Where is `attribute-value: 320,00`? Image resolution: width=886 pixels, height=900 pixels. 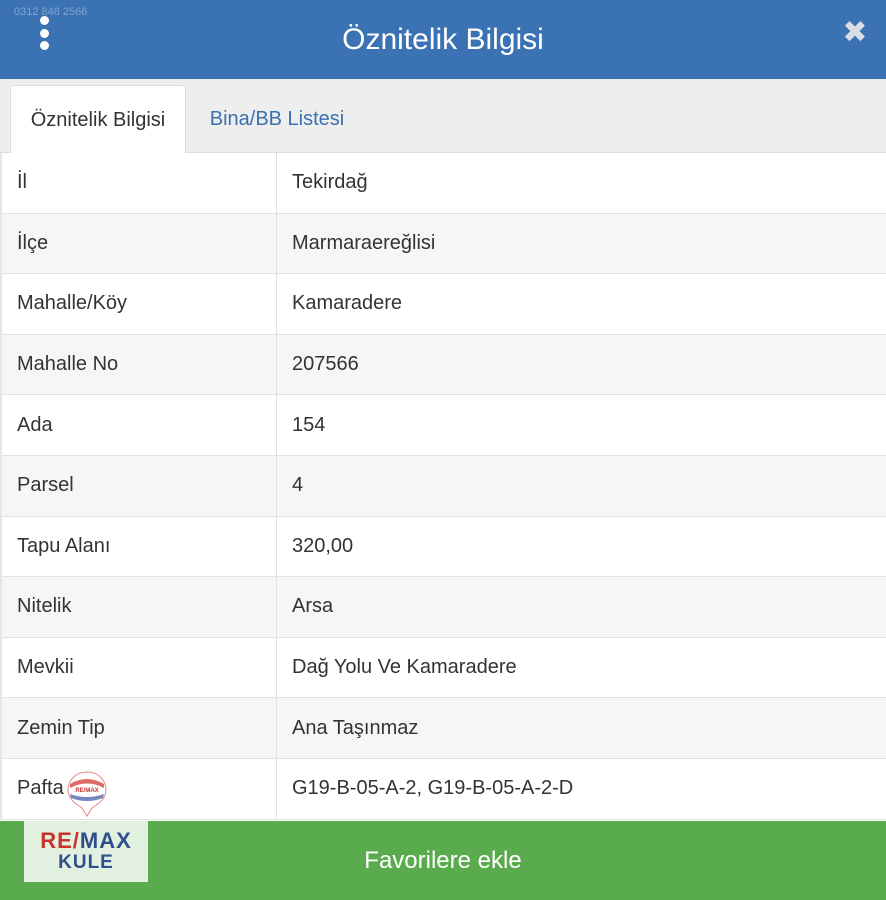 attribute-value: 320,00 is located at coordinates (323, 545).